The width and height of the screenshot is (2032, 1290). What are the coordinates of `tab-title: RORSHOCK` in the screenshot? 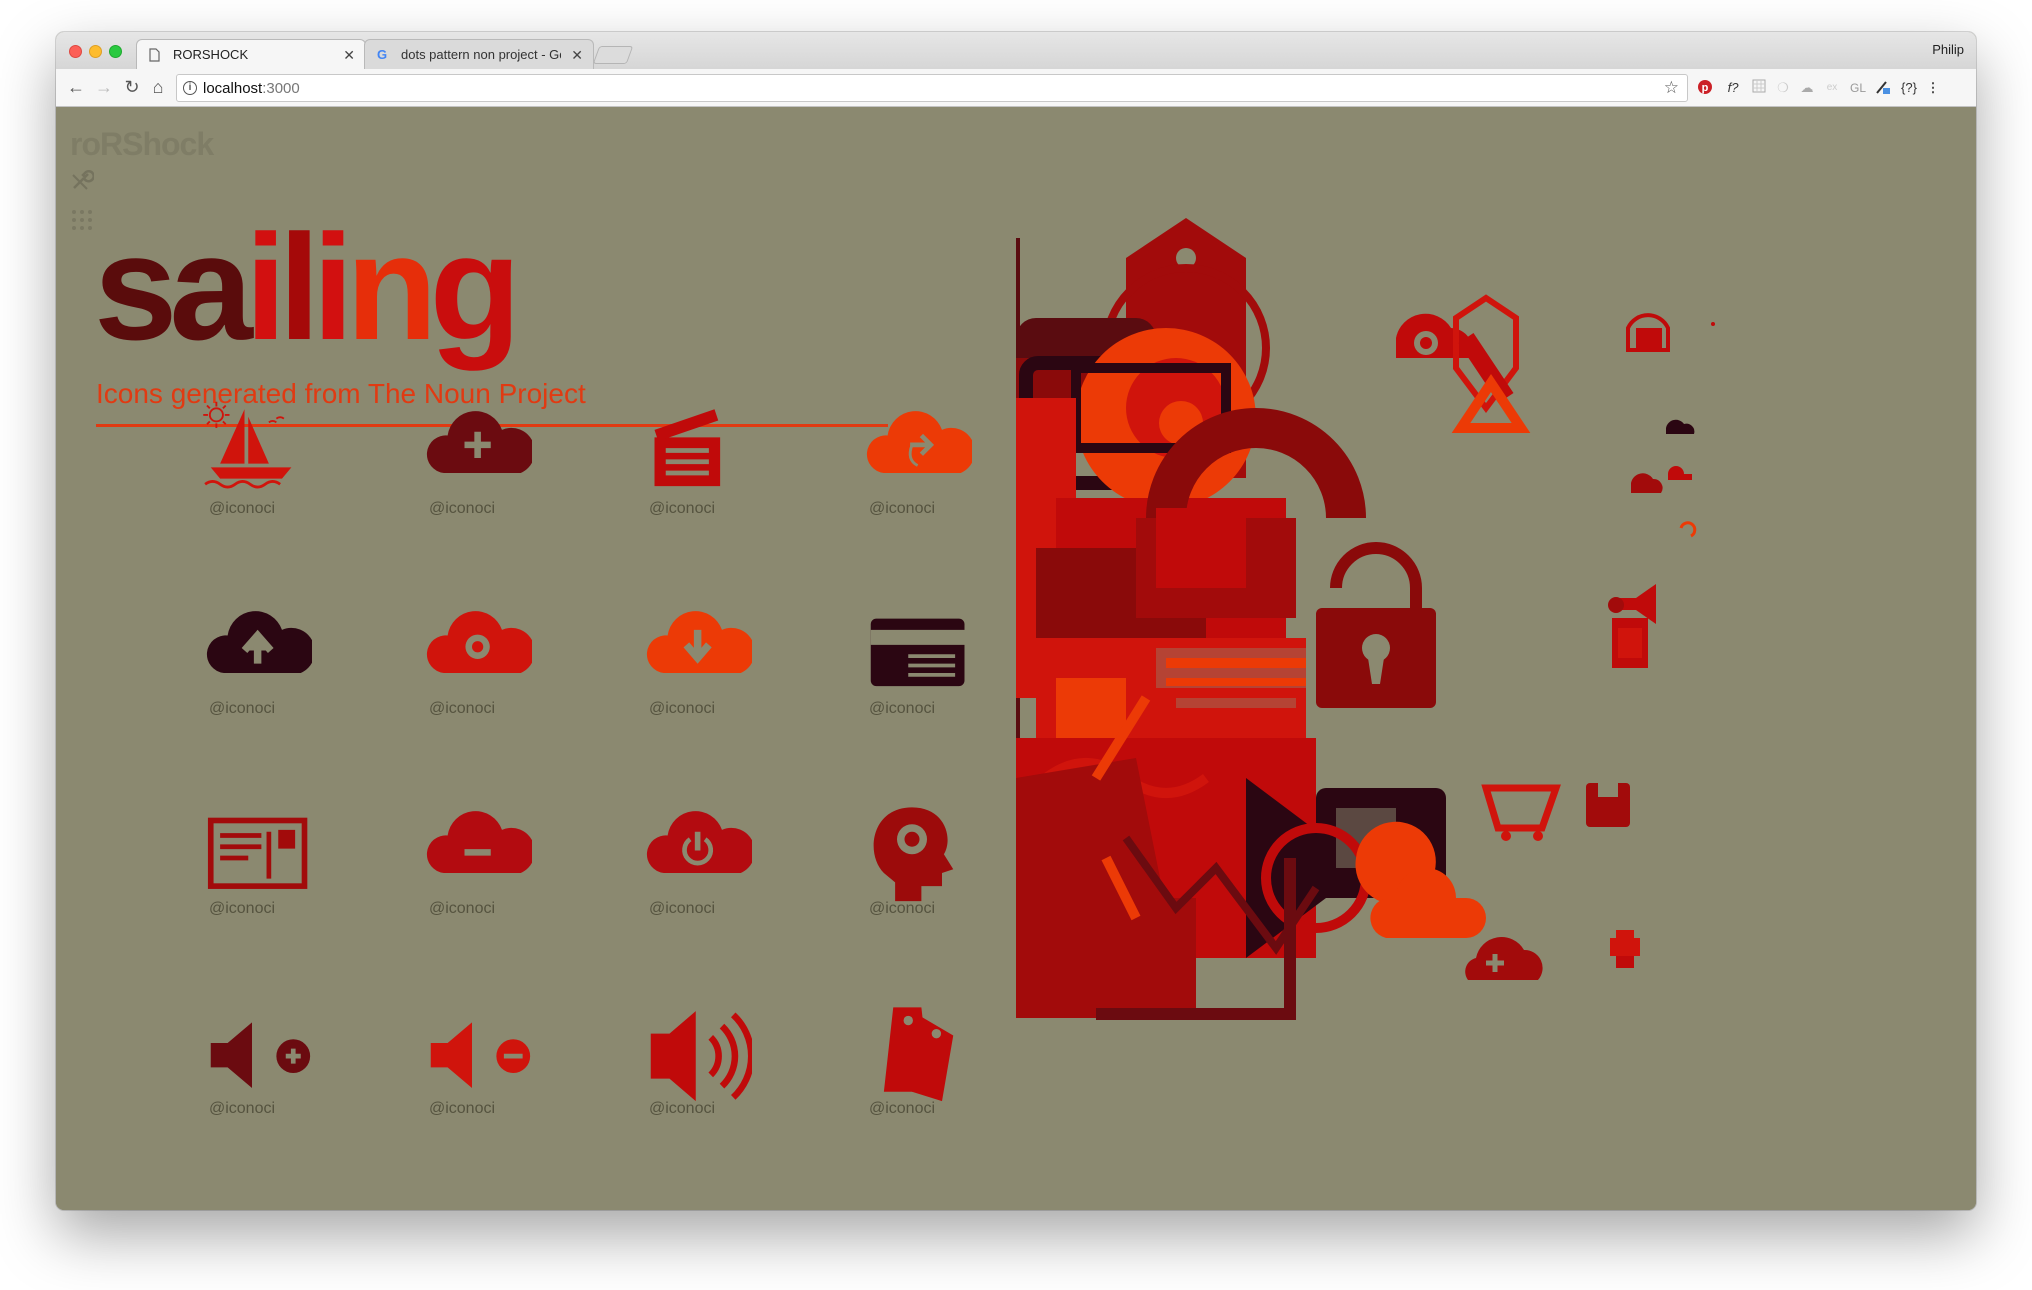 It's located at (211, 54).